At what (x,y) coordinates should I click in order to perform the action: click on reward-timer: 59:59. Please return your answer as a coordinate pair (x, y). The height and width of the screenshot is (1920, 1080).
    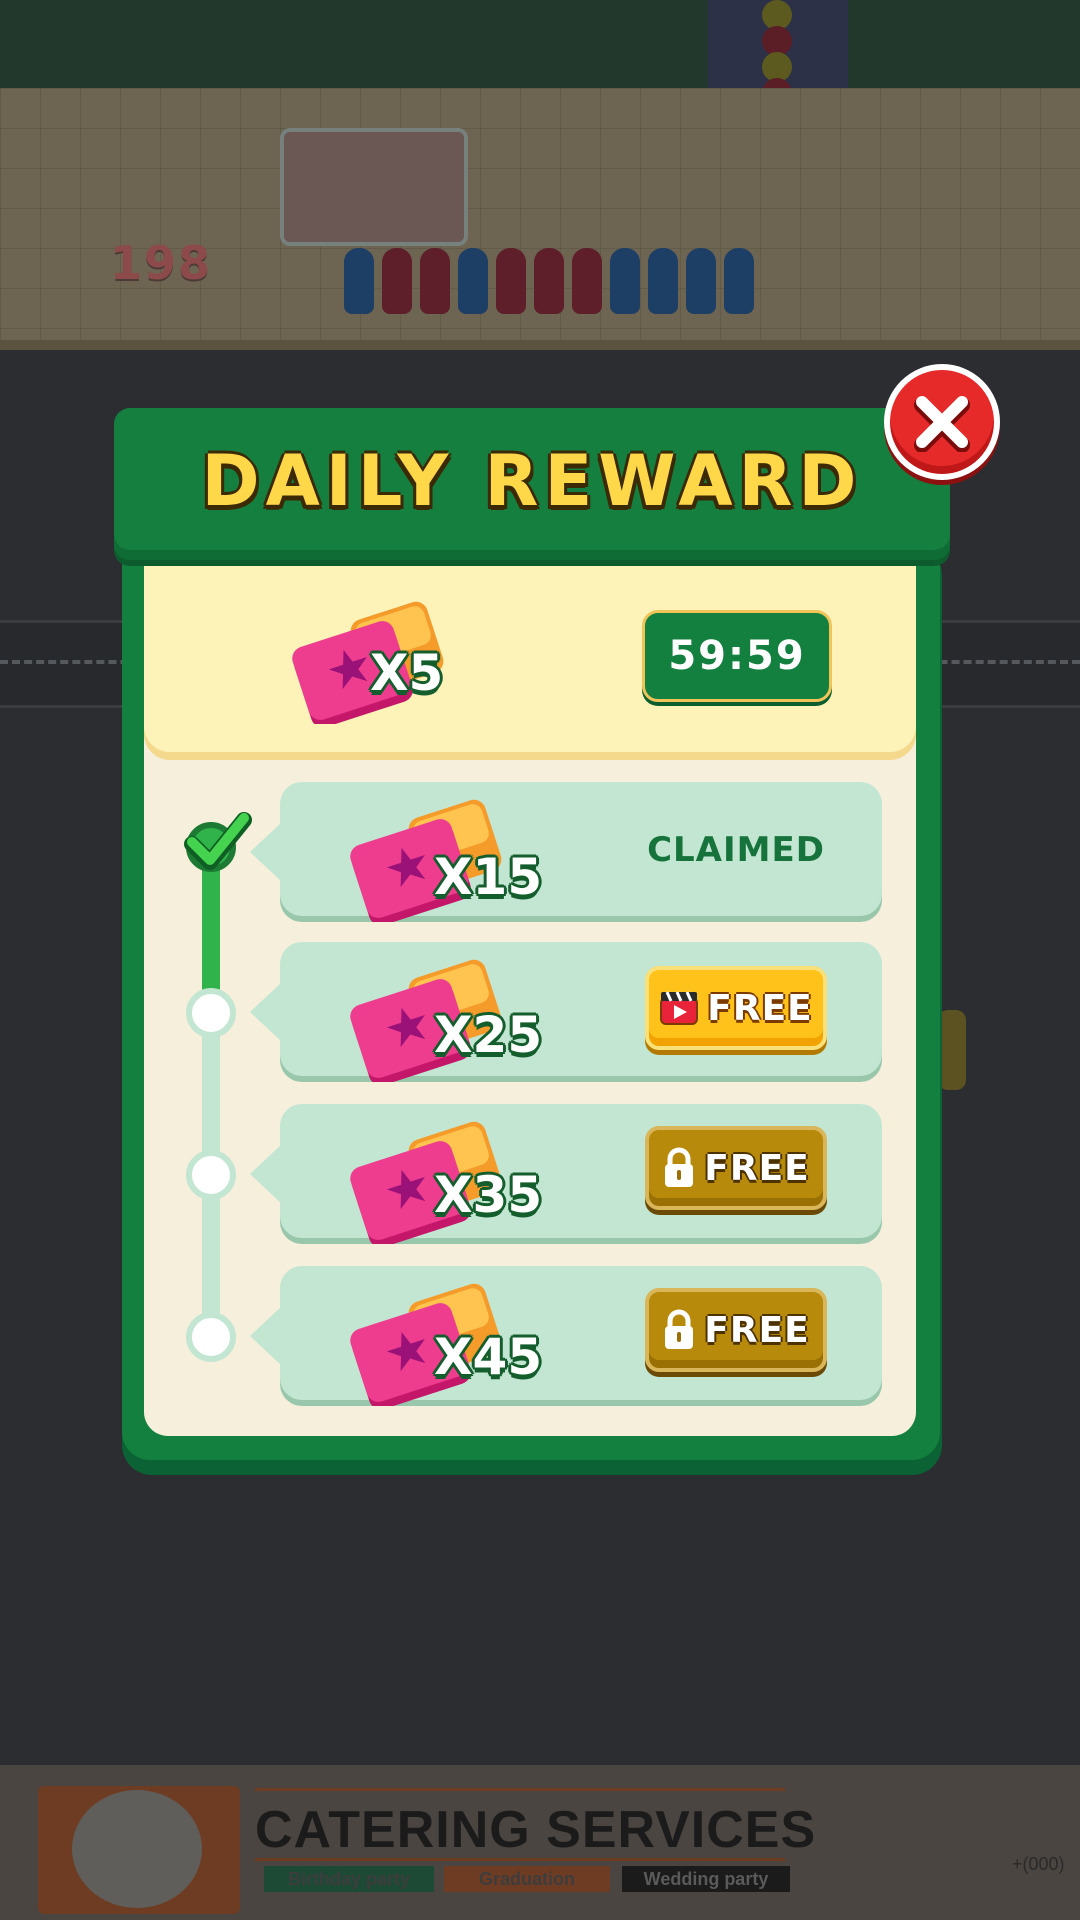
    Looking at the image, I should click on (737, 656).